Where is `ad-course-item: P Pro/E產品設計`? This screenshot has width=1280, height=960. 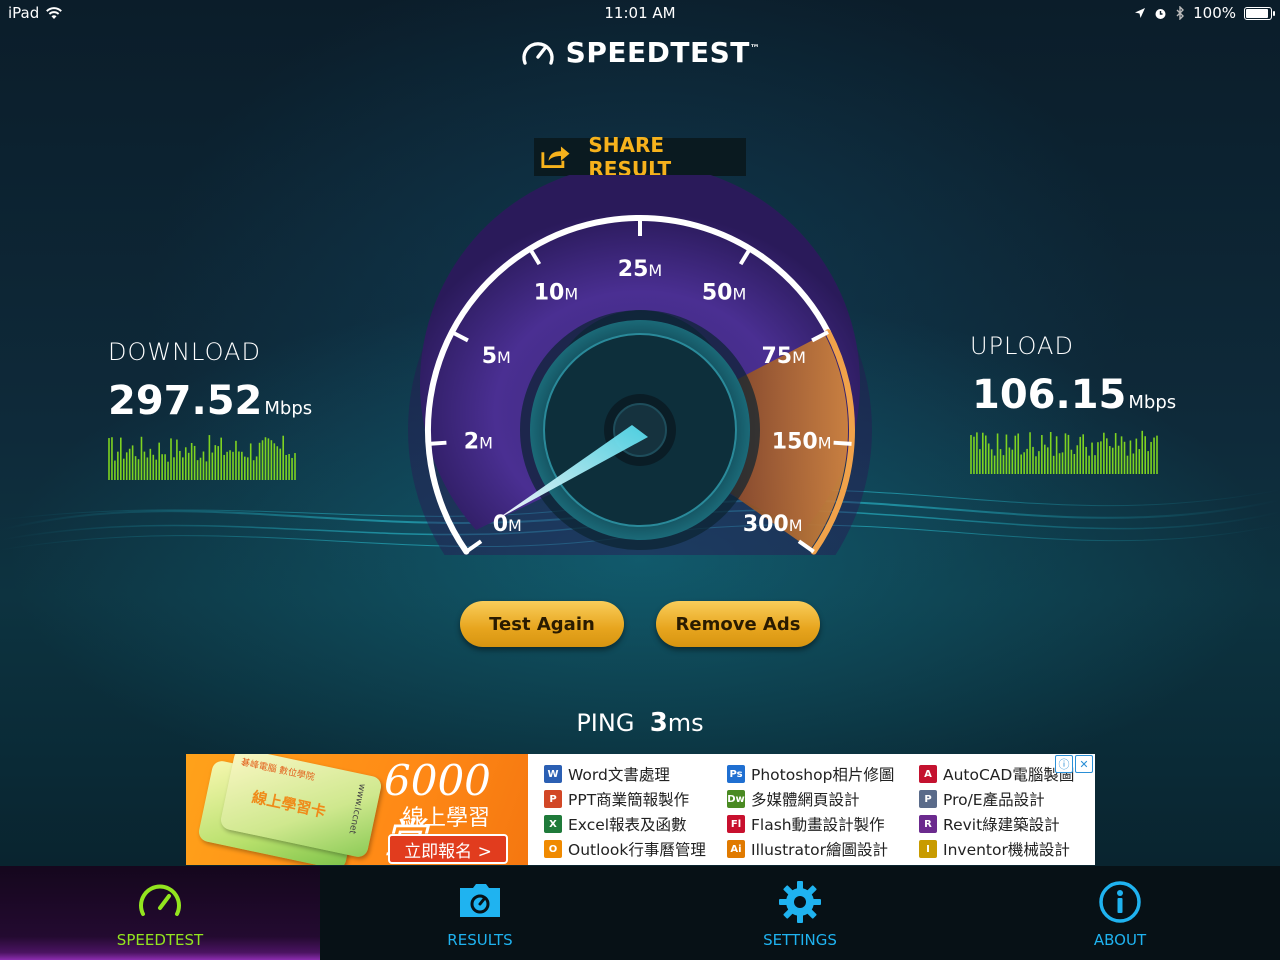
ad-course-item: P Pro/E產品設計 is located at coordinates (996, 799).